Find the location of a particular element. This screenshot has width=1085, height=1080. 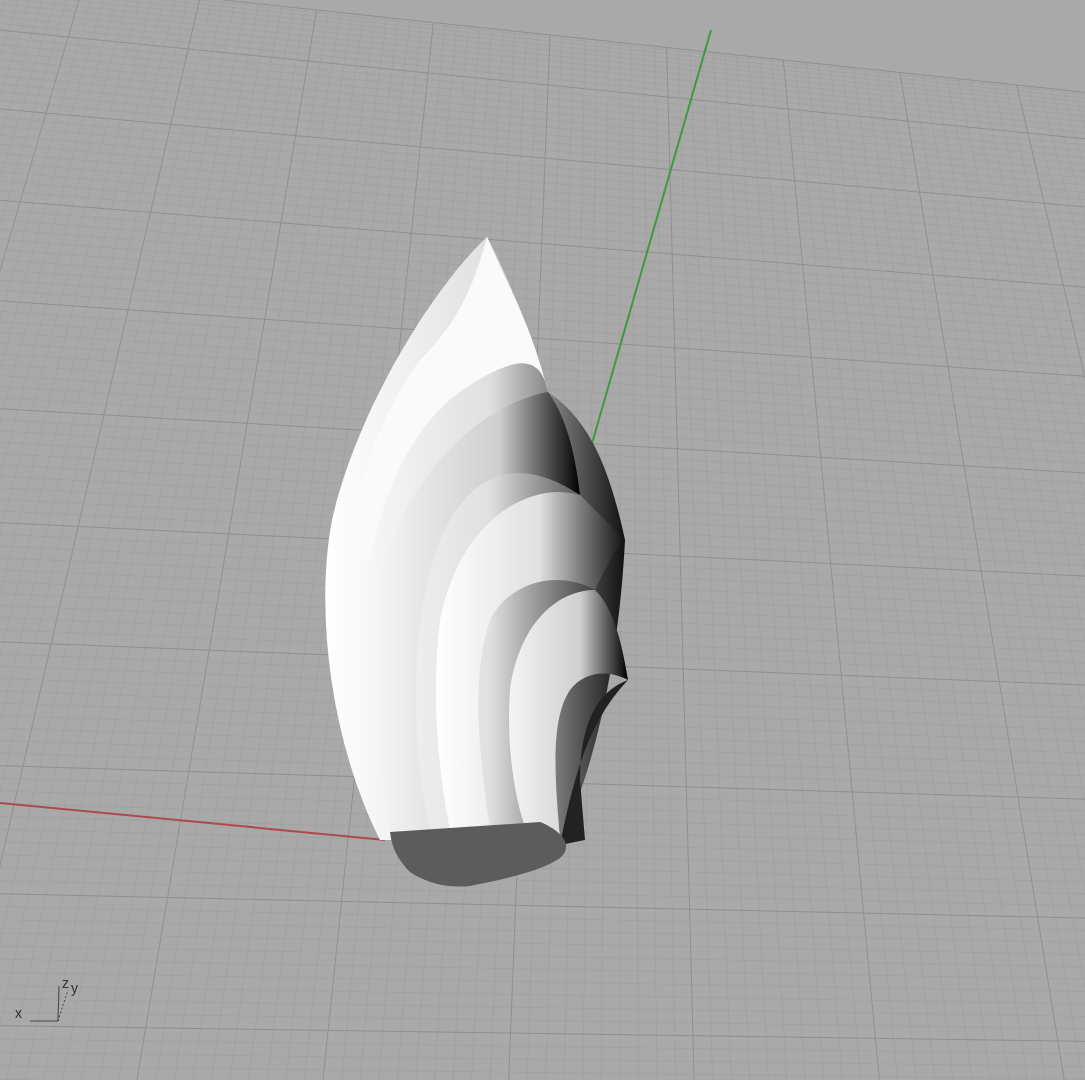

x-axis-label: x is located at coordinates (18, 1013).